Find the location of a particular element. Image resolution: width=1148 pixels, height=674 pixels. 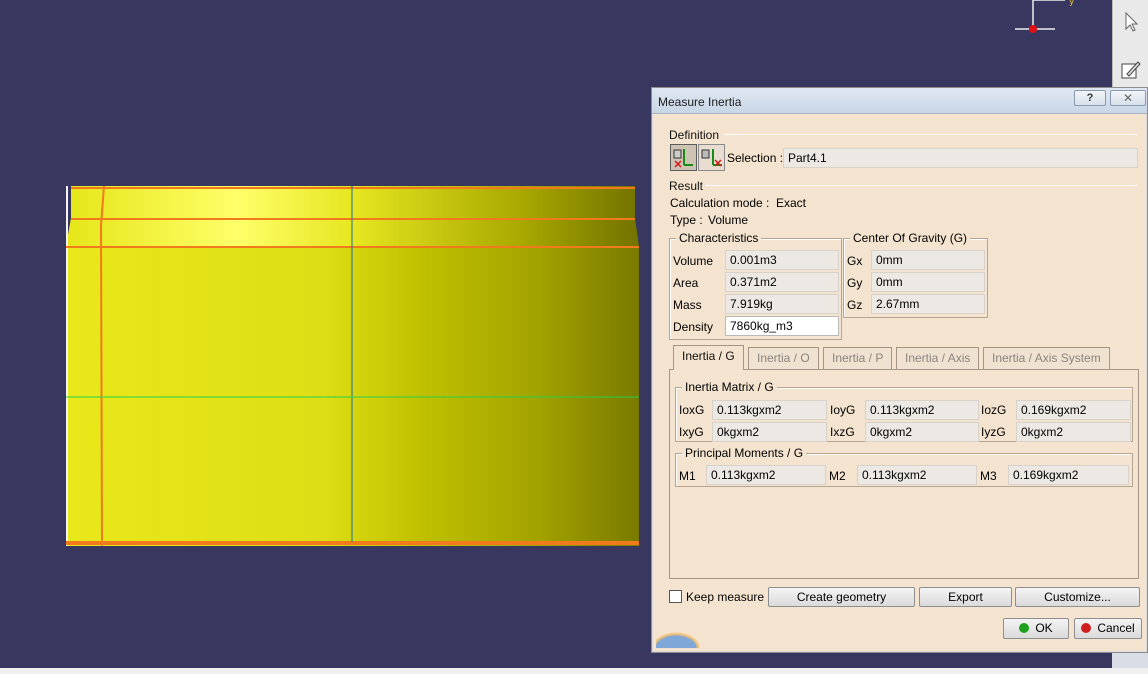

ixyg-label: IxyG is located at coordinates (691, 432).